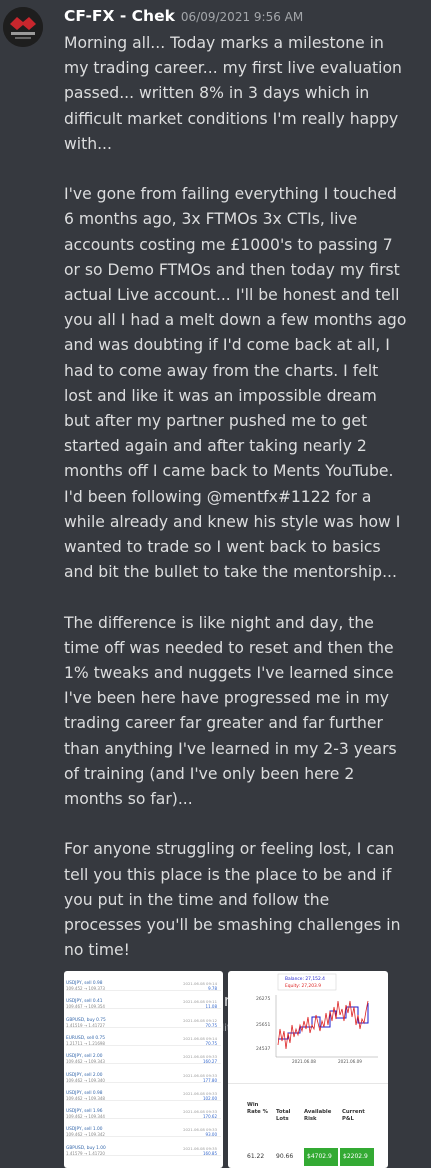  Describe the element at coordinates (85, 1117) in the screenshot. I see `trade-prices: 109.462 → 109.344` at that location.